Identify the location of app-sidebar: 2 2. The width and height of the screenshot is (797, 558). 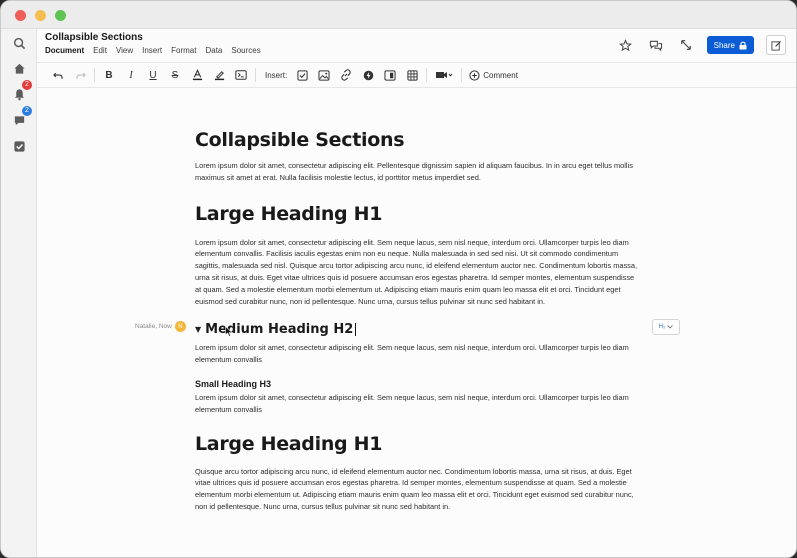
(19, 293).